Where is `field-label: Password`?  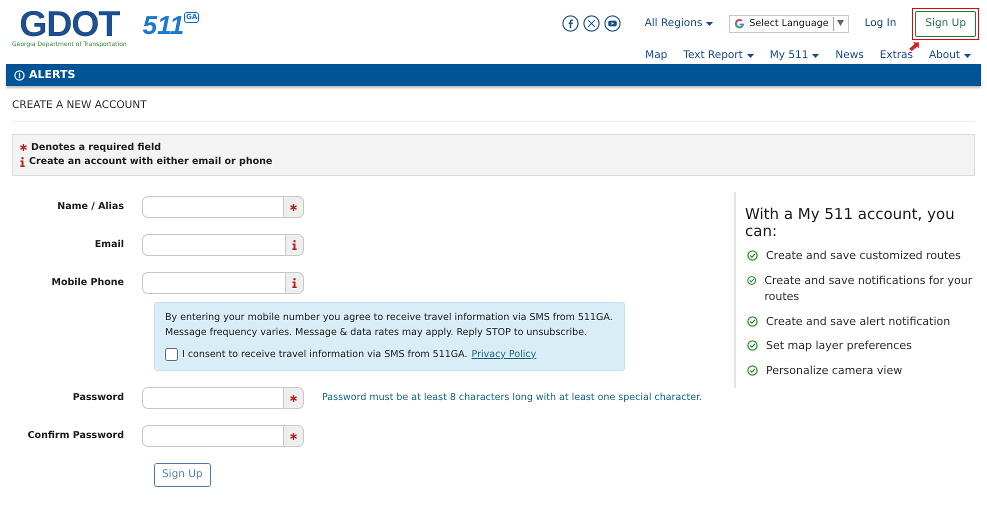 field-label: Password is located at coordinates (98, 397).